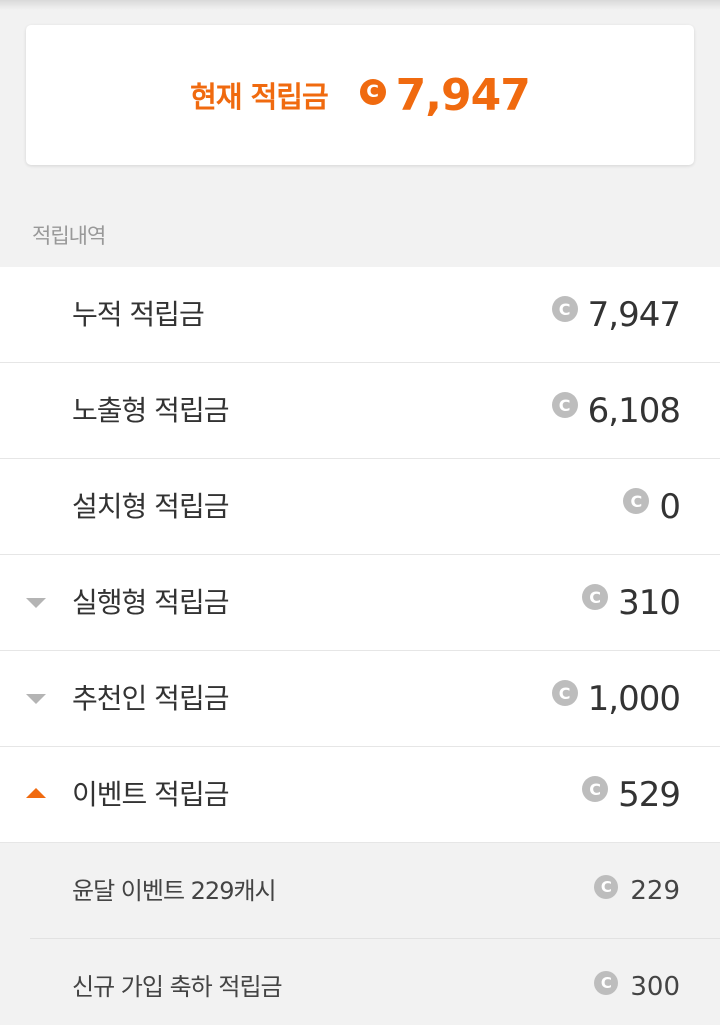  I want to click on row-amount: C 0, so click(652, 507).